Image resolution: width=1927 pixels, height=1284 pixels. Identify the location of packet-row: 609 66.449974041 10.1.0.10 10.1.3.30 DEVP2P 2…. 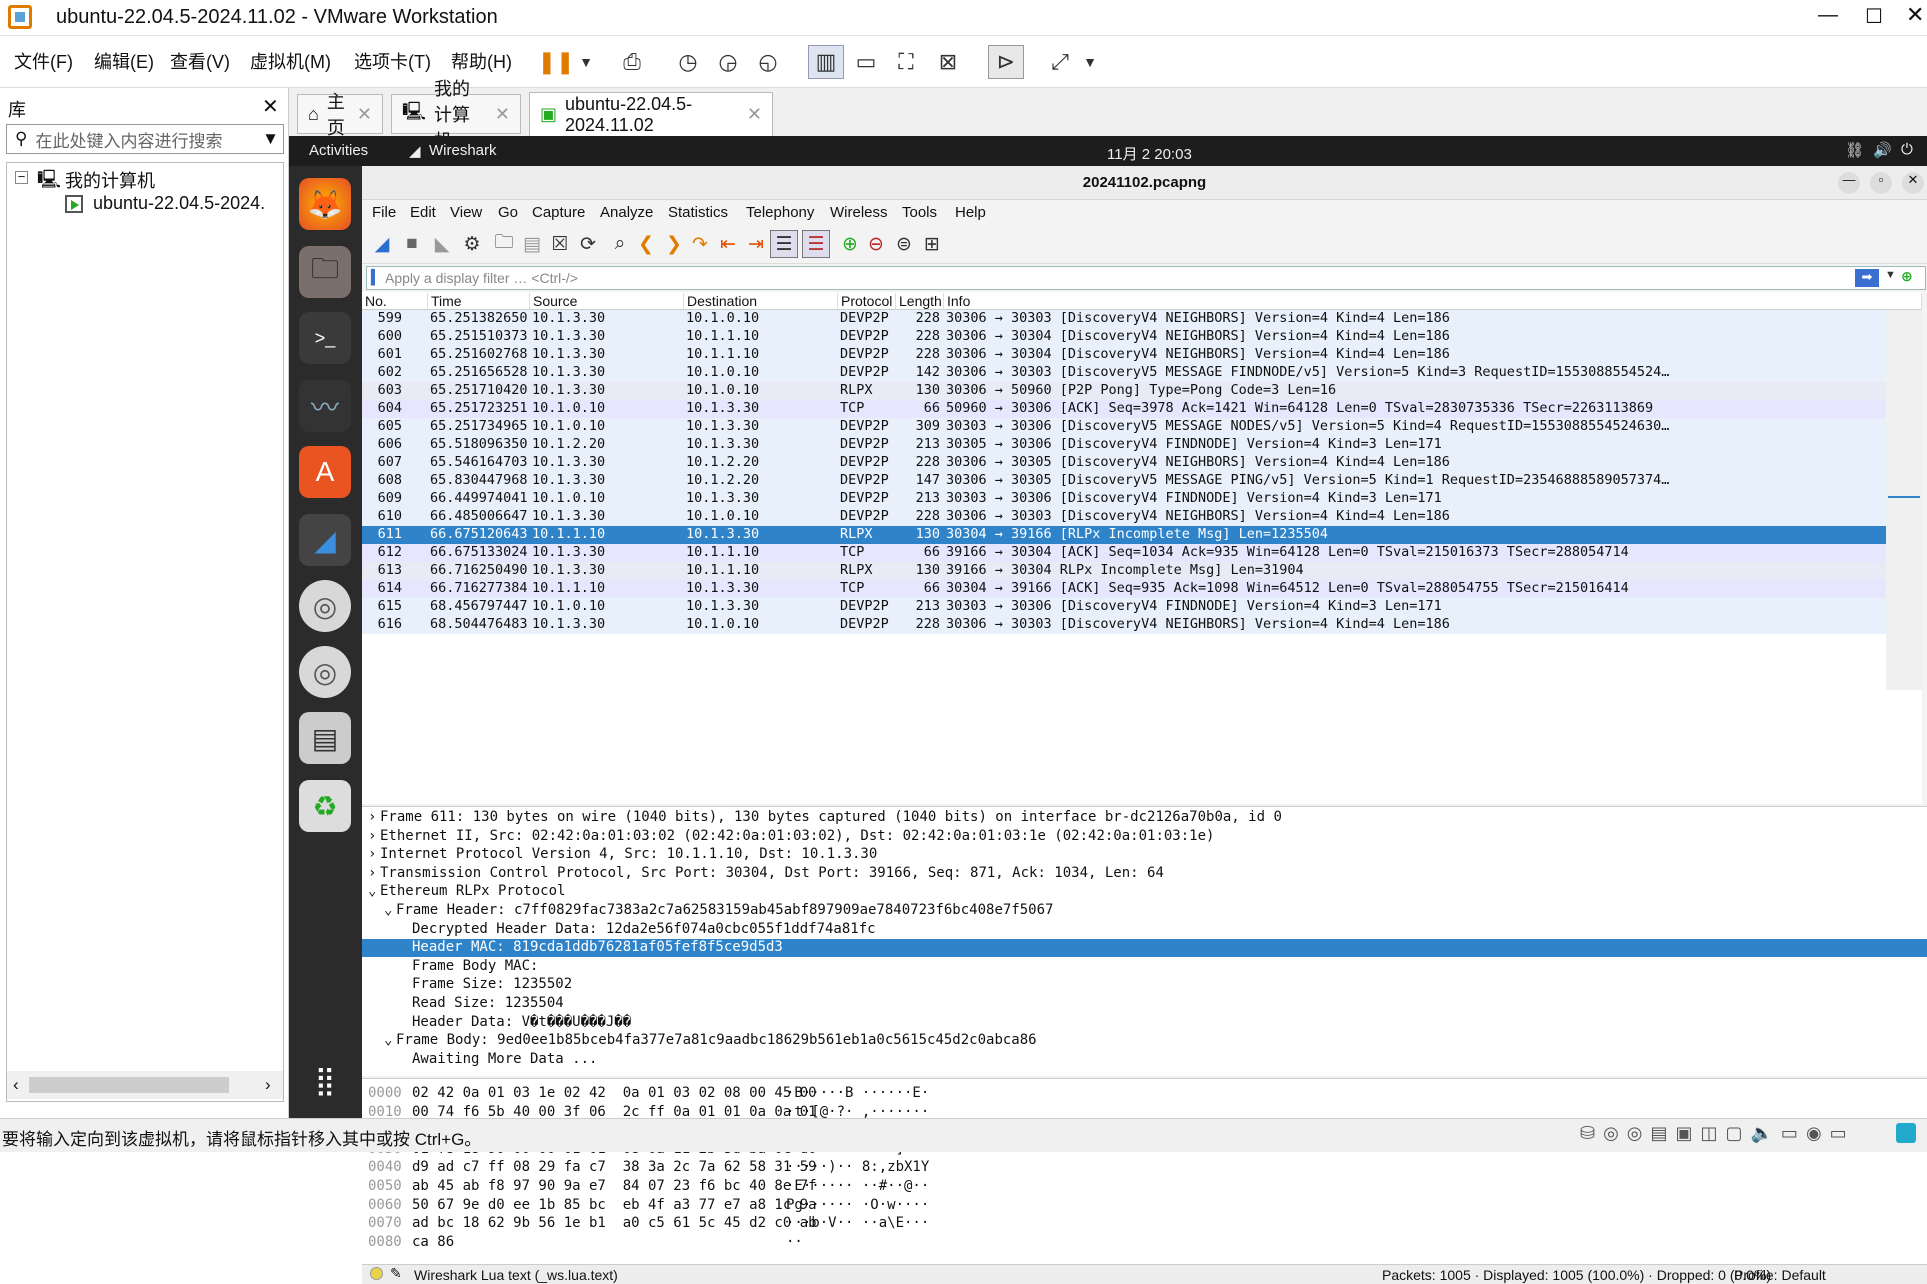
(1124, 499).